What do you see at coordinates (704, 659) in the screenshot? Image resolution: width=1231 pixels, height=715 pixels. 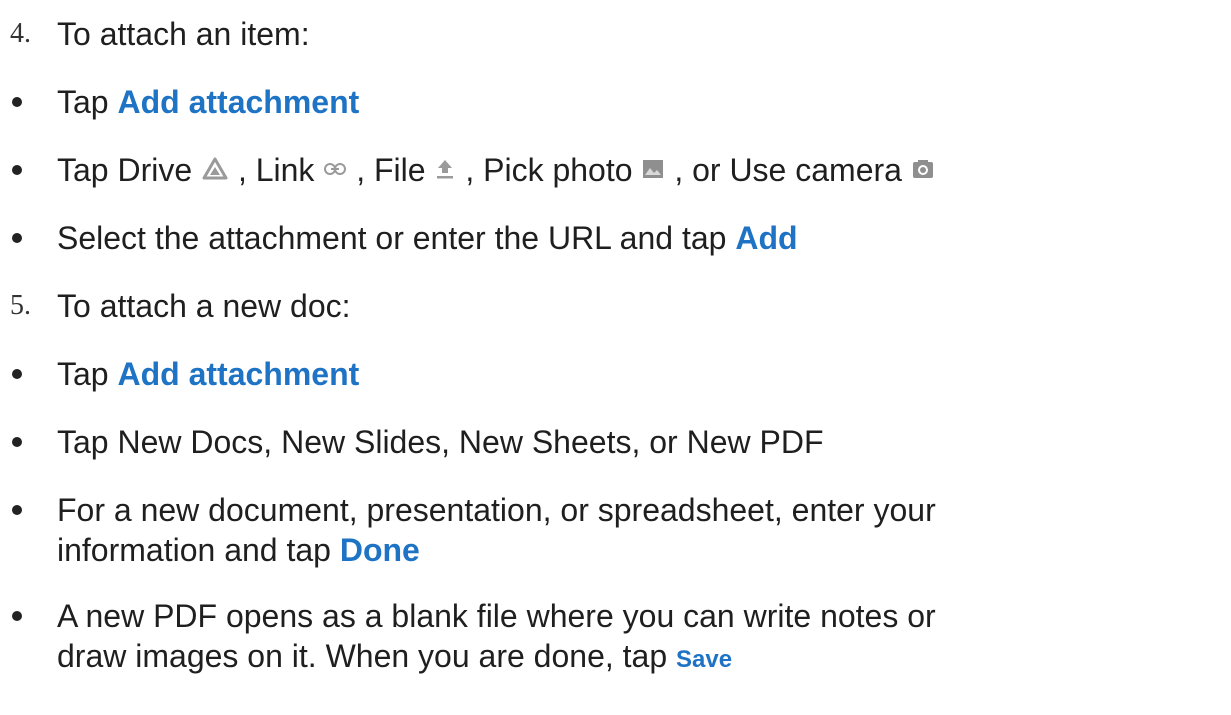 I see `save-action: Save` at bounding box center [704, 659].